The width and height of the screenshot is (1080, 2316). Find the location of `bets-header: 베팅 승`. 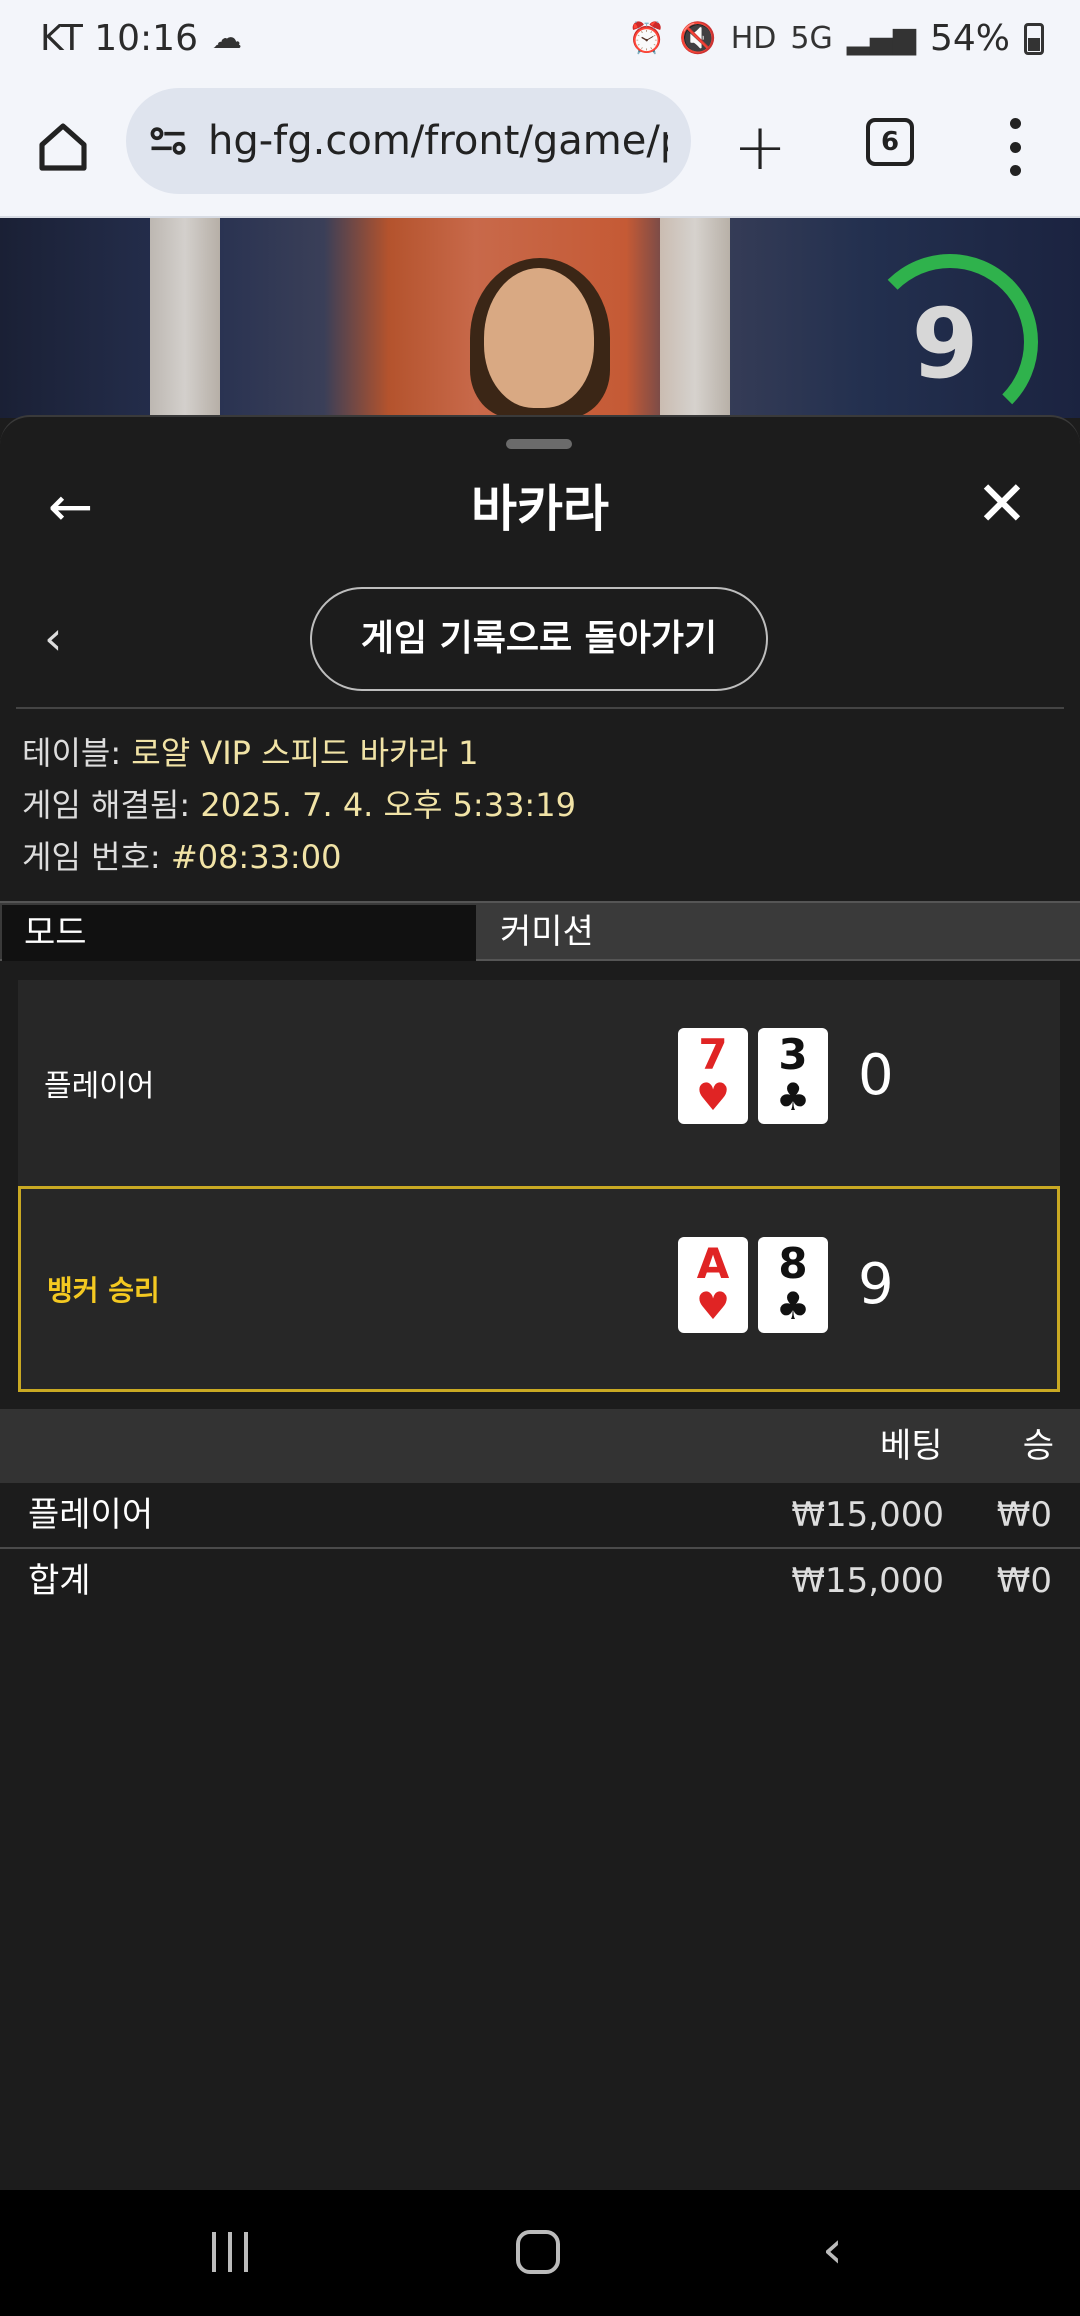

bets-header: 베팅 승 is located at coordinates (540, 1446).